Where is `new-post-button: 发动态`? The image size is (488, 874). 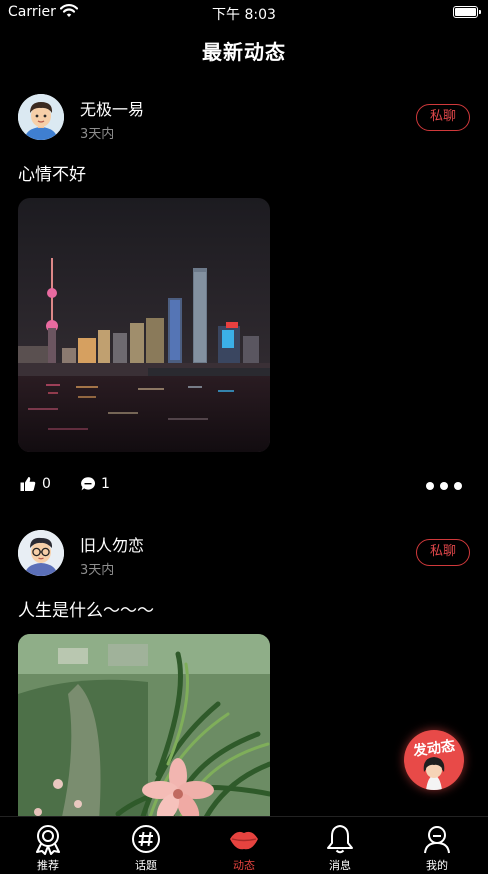 new-post-button: 发动态 is located at coordinates (434, 760).